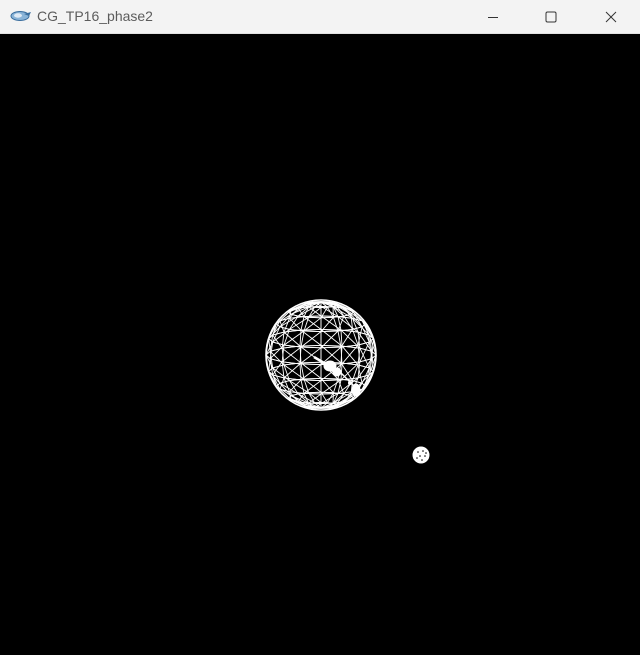  What do you see at coordinates (320, 17) in the screenshot?
I see `title-bar: CG_TP16_phase2` at bounding box center [320, 17].